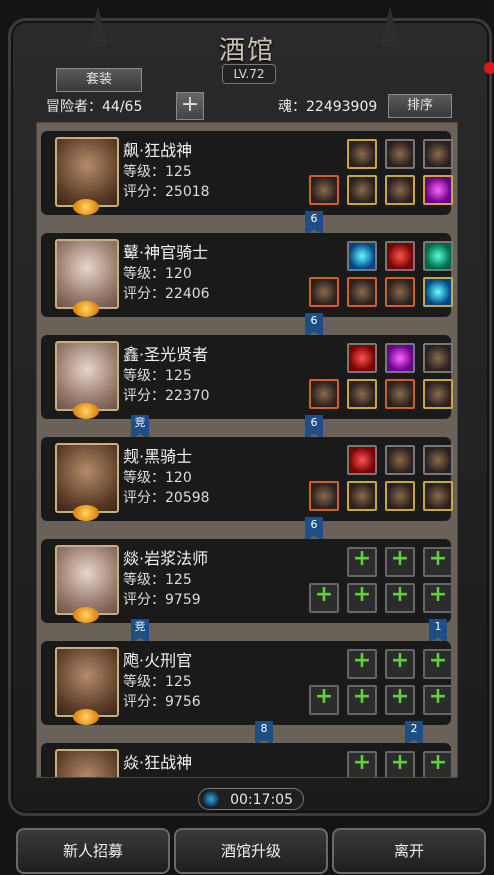 This screenshot has height=875, width=494. I want to click on rank-flag: 1, so click(438, 631).